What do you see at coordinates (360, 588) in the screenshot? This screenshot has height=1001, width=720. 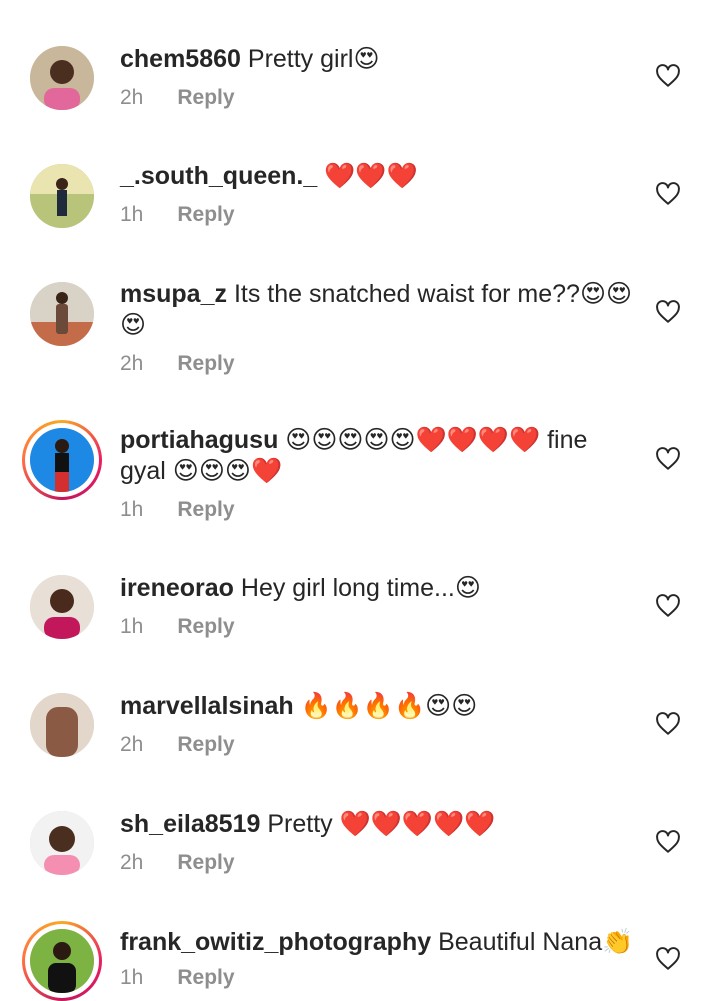 I see `comment-body: Hey girl long time...😍` at bounding box center [360, 588].